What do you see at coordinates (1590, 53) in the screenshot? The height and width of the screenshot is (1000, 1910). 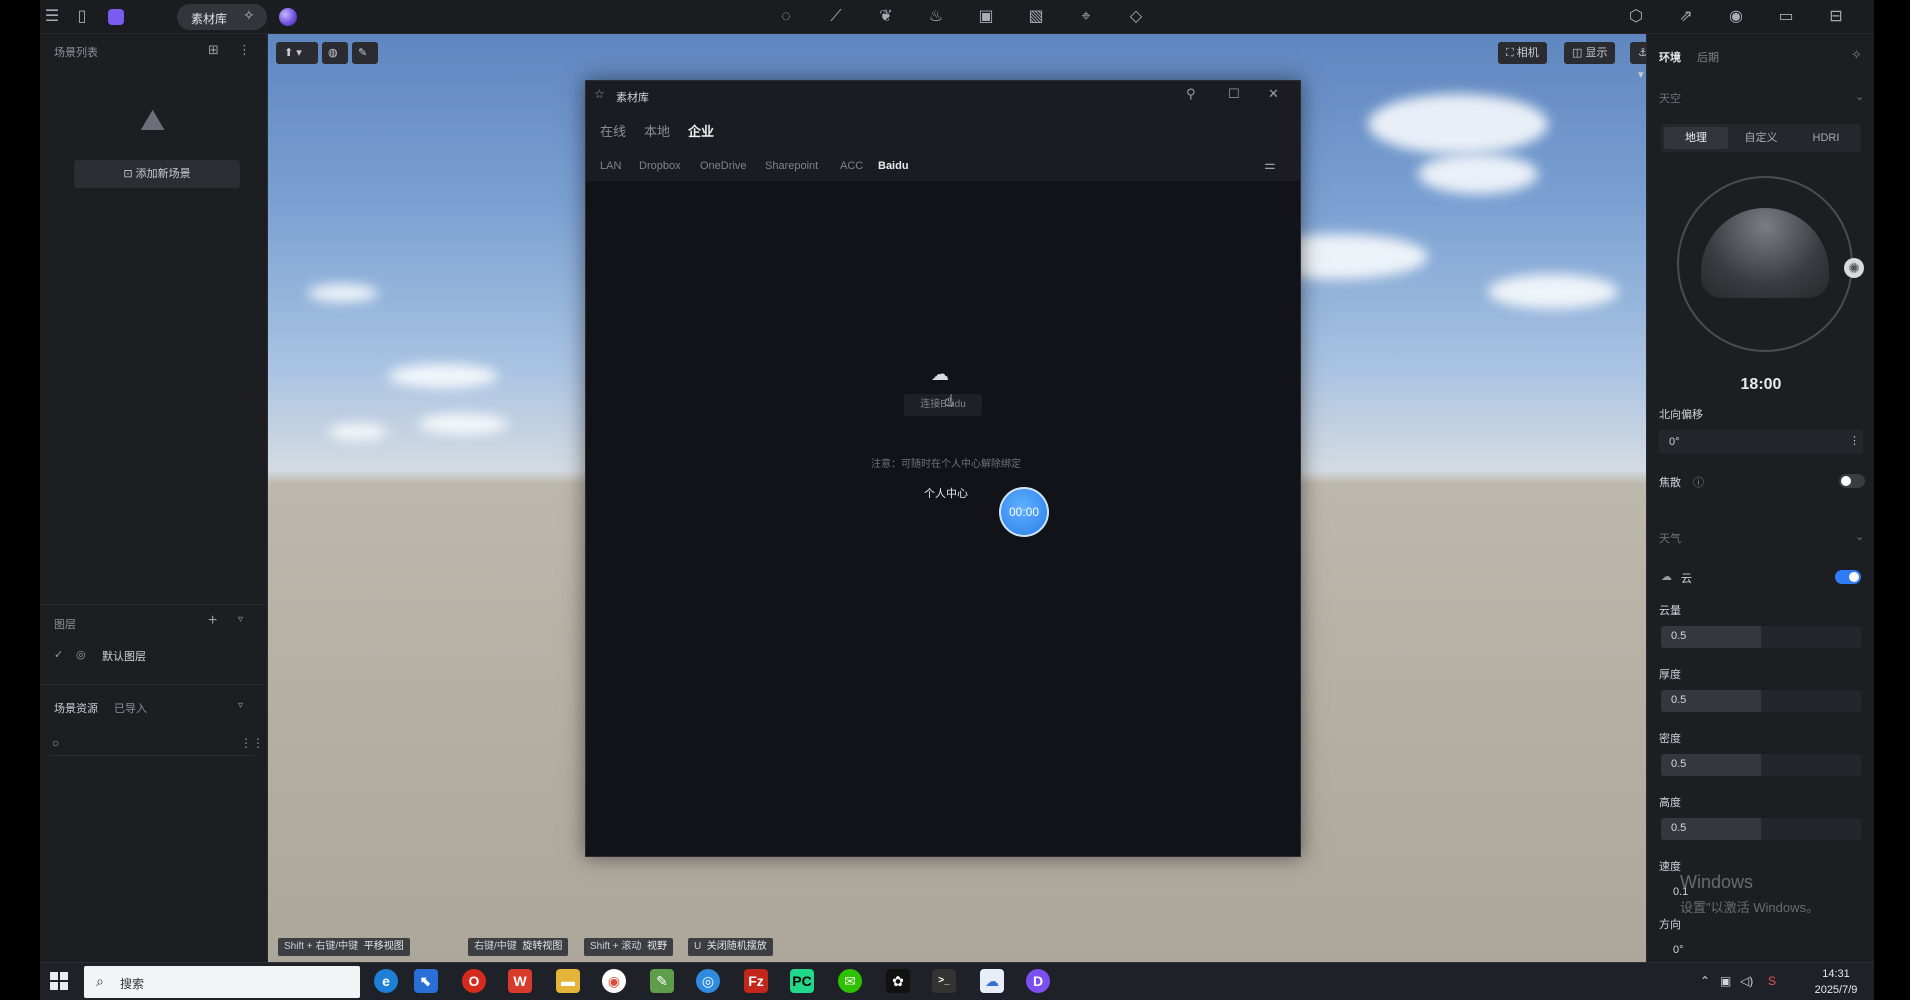 I see `display-button: ◫ 显示` at bounding box center [1590, 53].